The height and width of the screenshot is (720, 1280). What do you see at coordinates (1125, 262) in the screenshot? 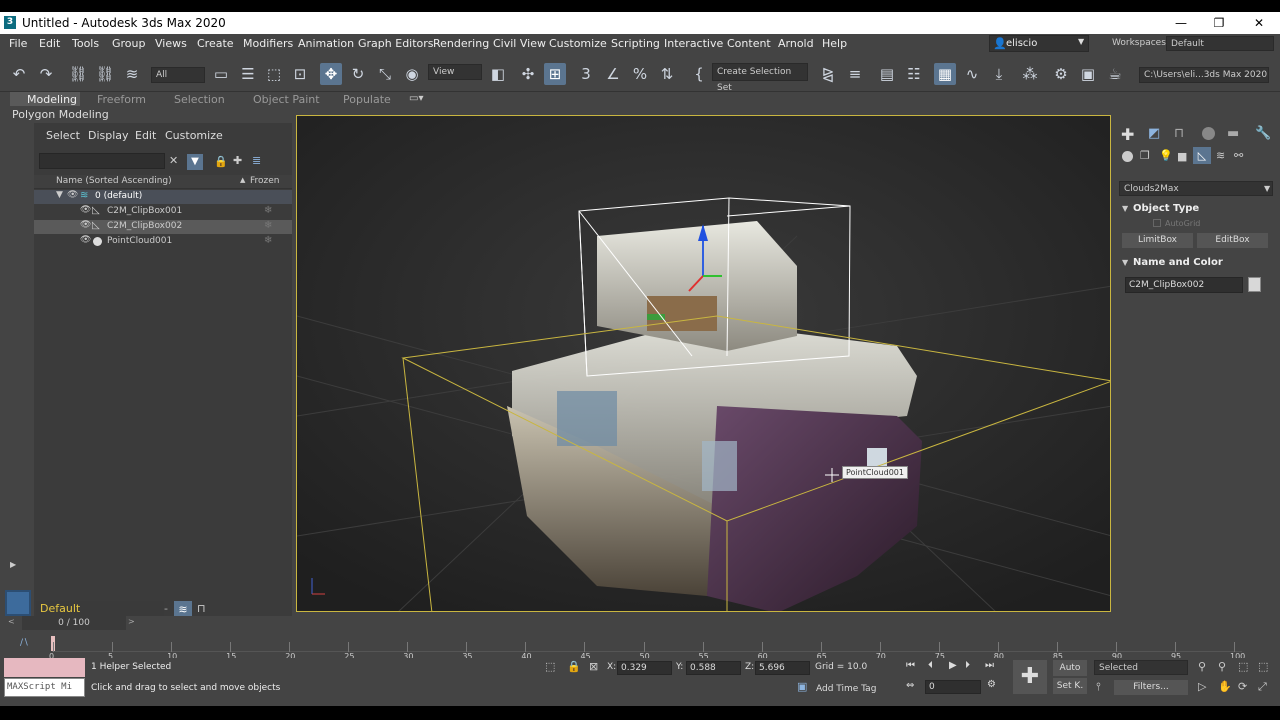
I see `collapse-icon: ▼` at bounding box center [1125, 262].